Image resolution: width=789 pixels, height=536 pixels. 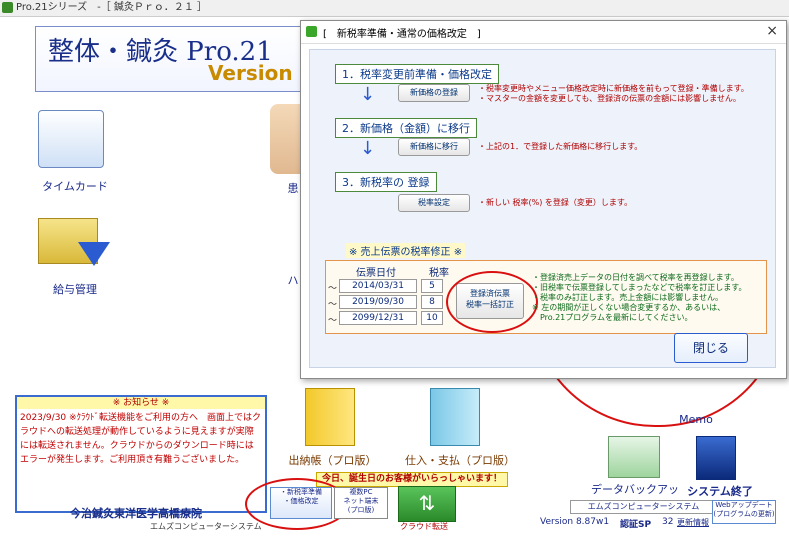 What do you see at coordinates (7, 7) in the screenshot?
I see `app-icon` at bounding box center [7, 7].